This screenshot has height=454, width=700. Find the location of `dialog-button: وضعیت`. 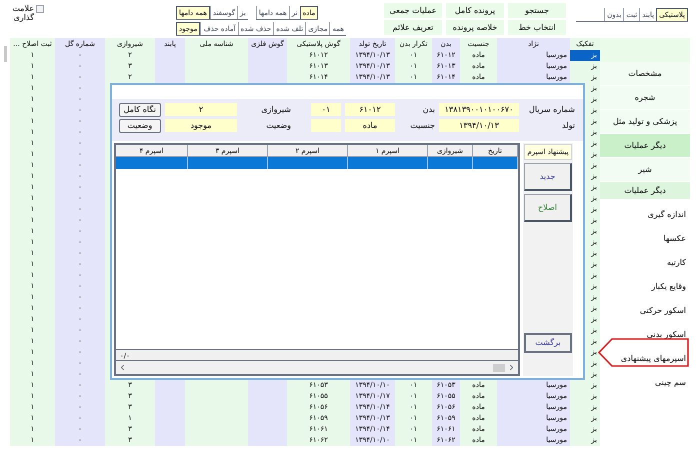

dialog-button: وضعیت is located at coordinates (139, 126).